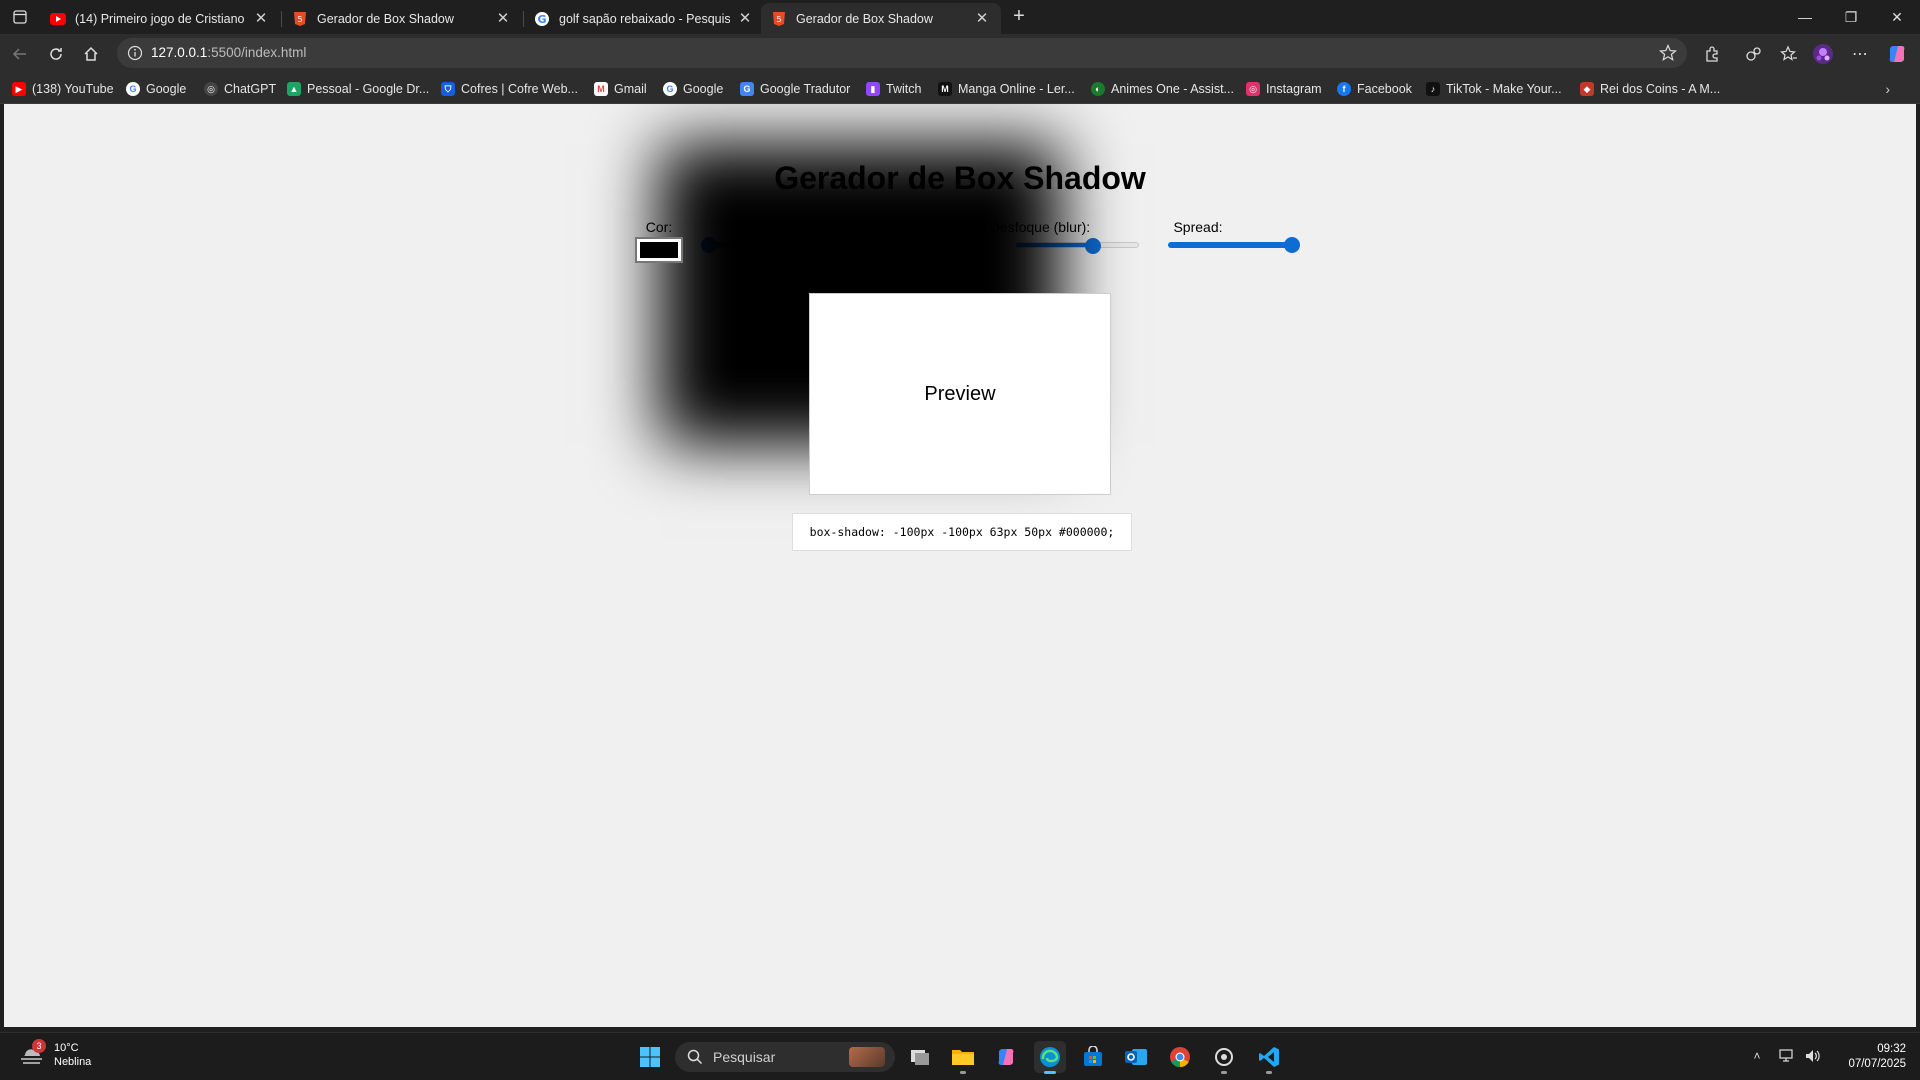 The height and width of the screenshot is (1080, 1920). I want to click on tab-google-search: G golf sapão rebaixado - Pesquisa G ✕, so click(644, 18).